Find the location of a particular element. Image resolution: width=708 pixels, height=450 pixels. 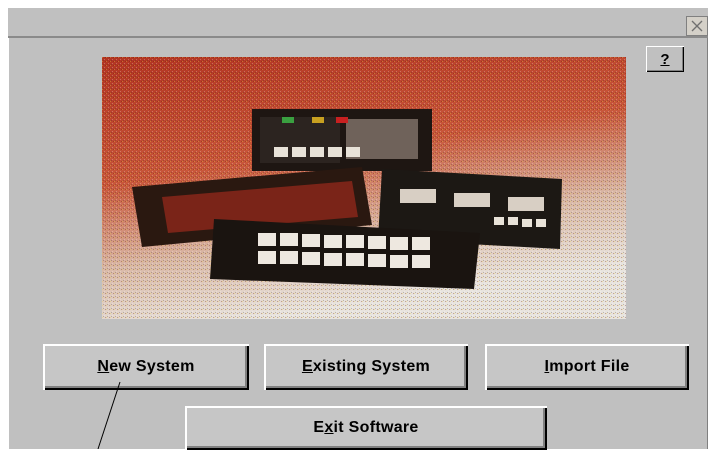

existing-system-button: Existing System is located at coordinates (366, 367).